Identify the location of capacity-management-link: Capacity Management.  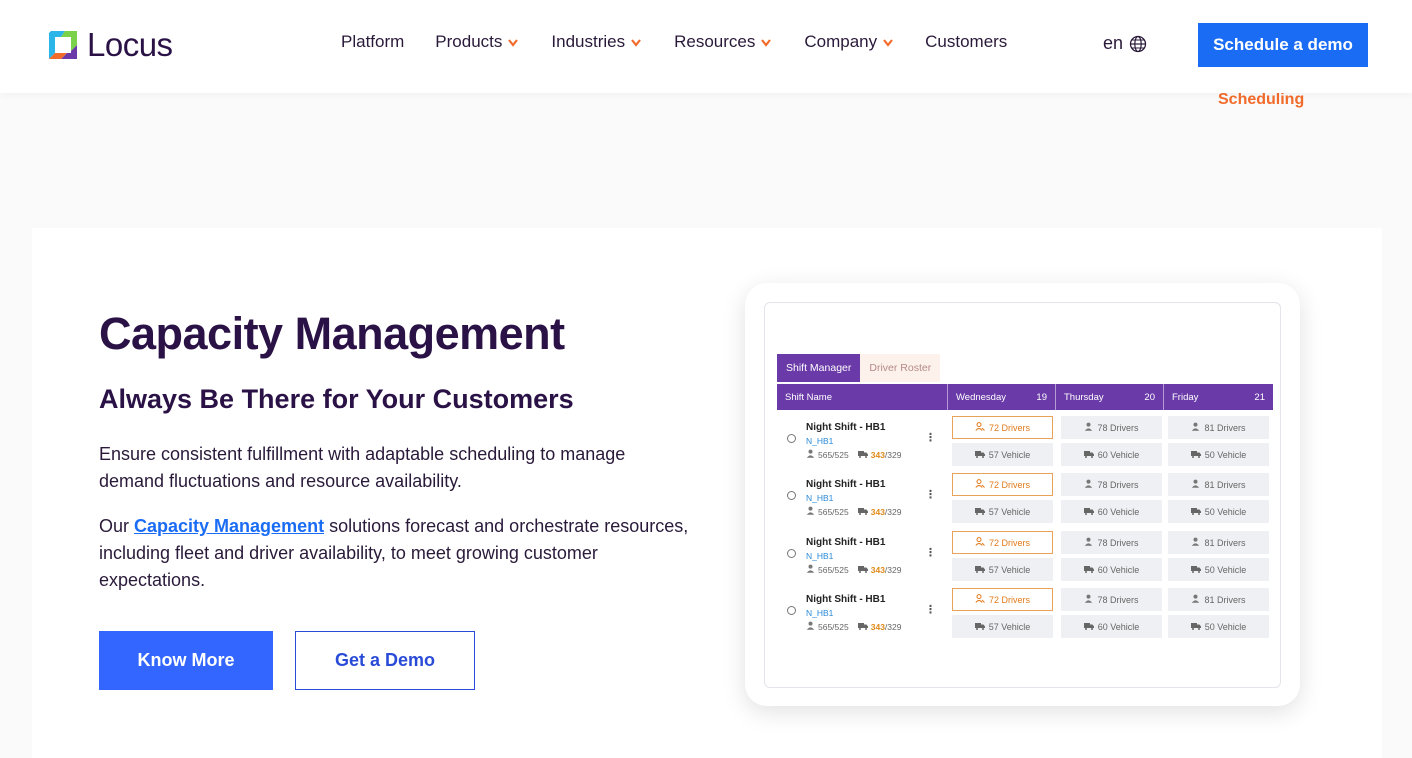
(229, 526).